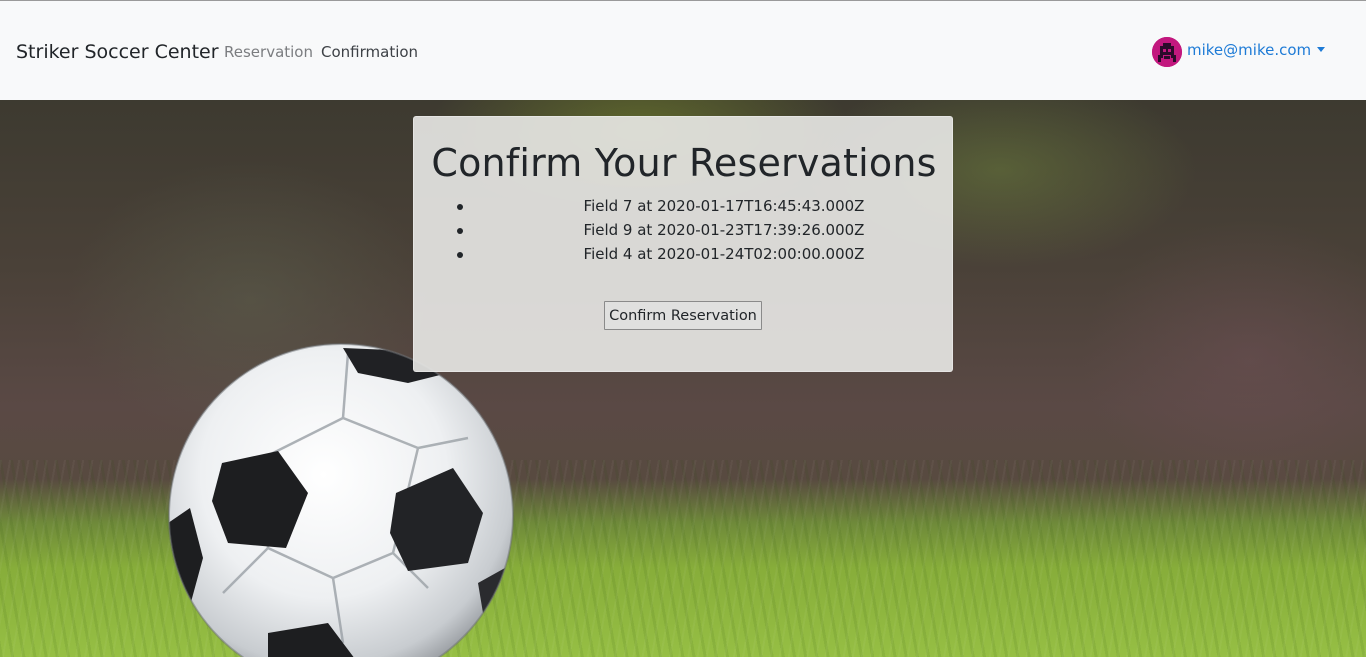 The width and height of the screenshot is (1366, 657). What do you see at coordinates (1249, 50) in the screenshot?
I see `user-email: mike@mike.com` at bounding box center [1249, 50].